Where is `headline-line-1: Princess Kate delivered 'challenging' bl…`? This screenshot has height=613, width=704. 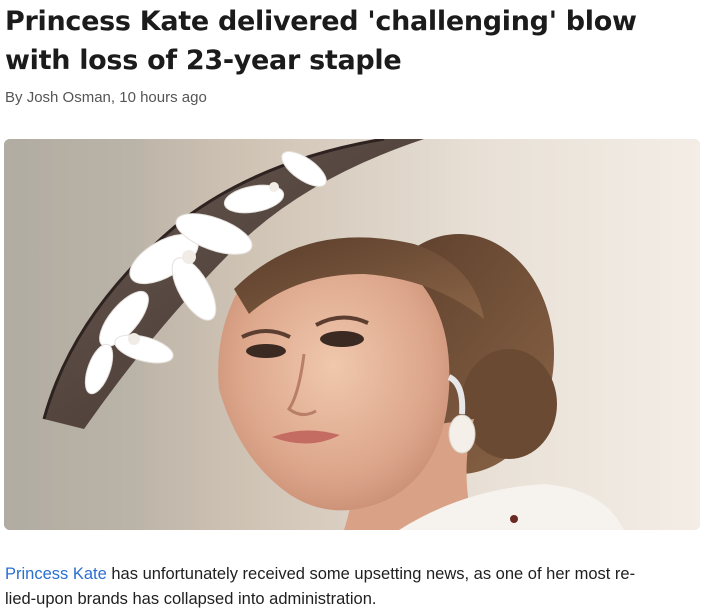 headline-line-1: Princess Kate delivered 'challenging' bl… is located at coordinates (321, 21).